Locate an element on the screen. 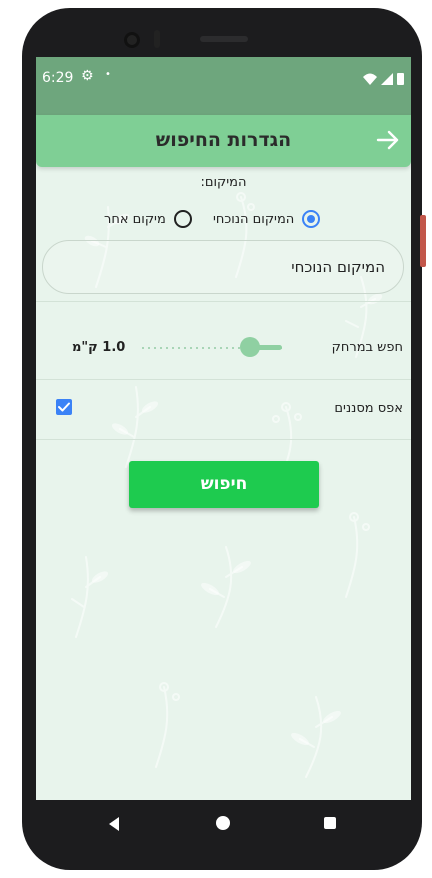 The image size is (432, 878). earpiece-speaker is located at coordinates (224, 39).